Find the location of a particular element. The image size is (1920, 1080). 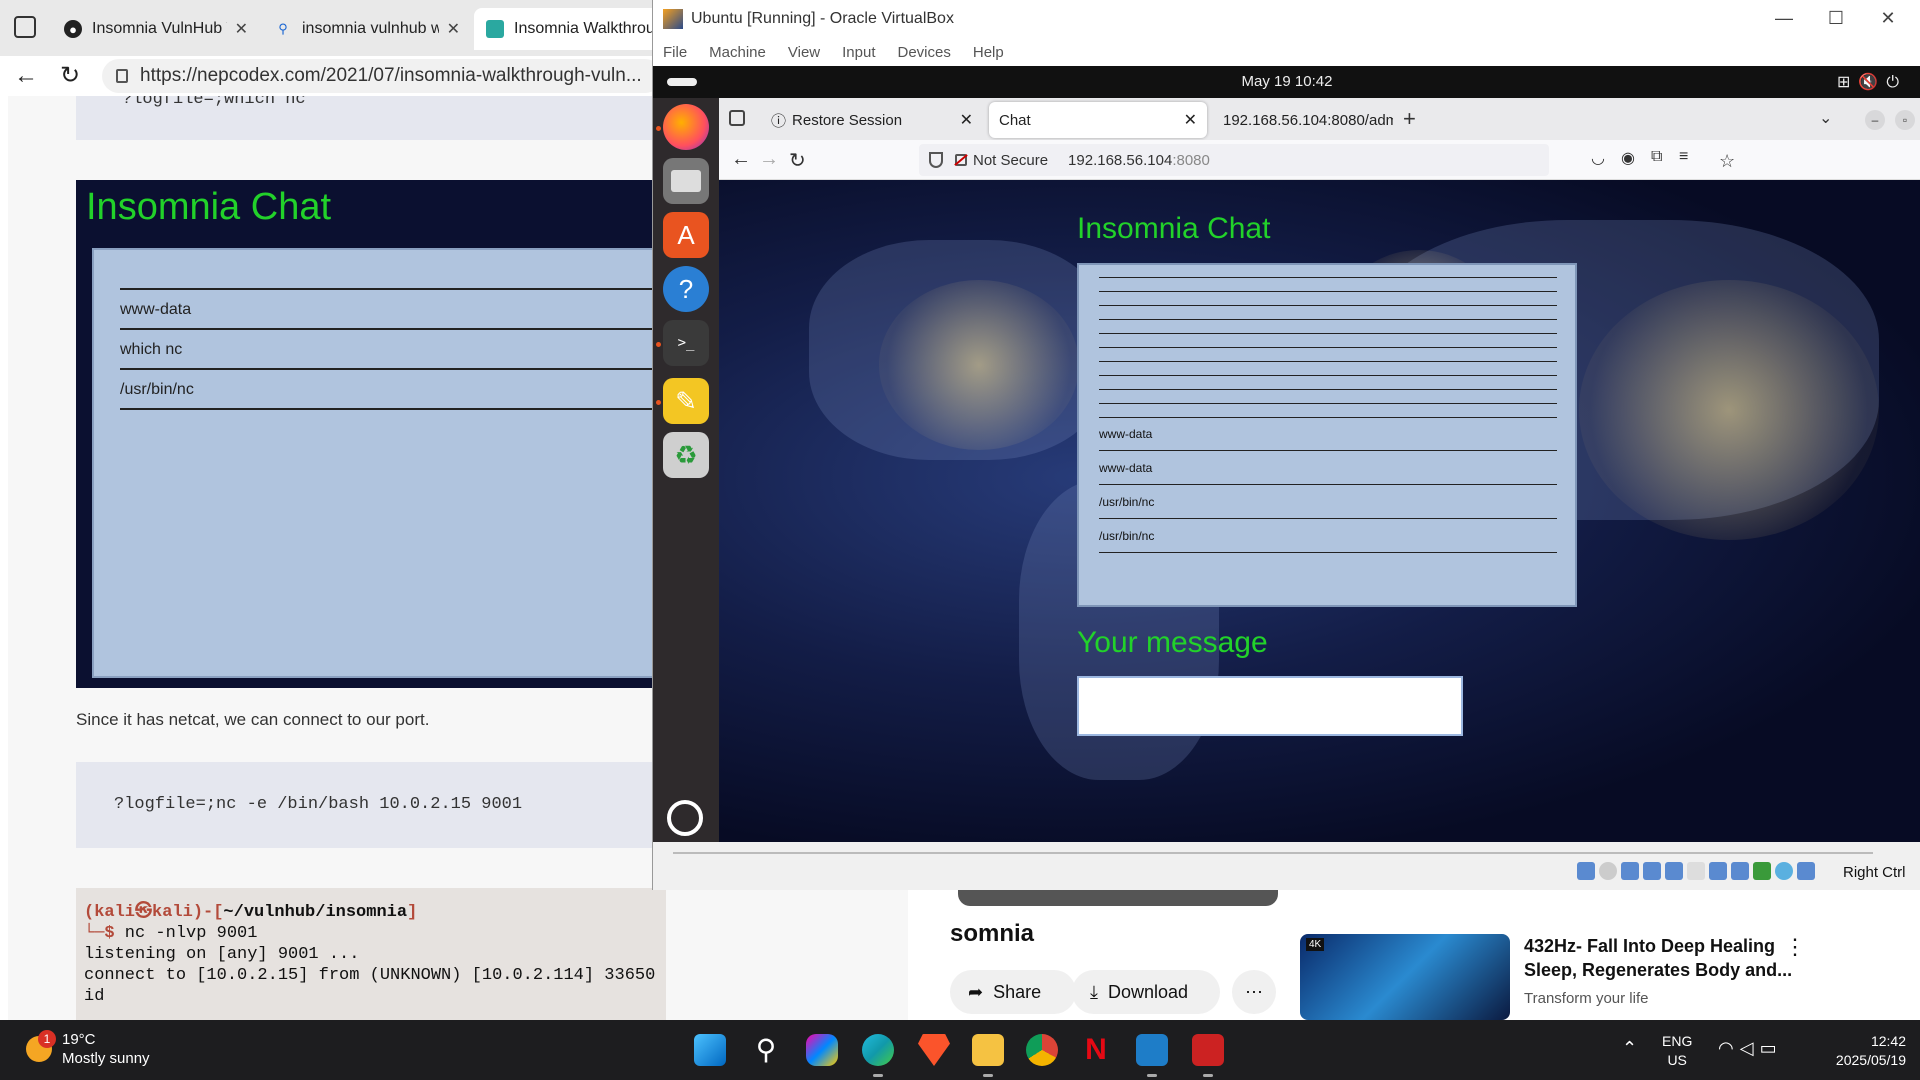

nepcodex-icon is located at coordinates (495, 29).